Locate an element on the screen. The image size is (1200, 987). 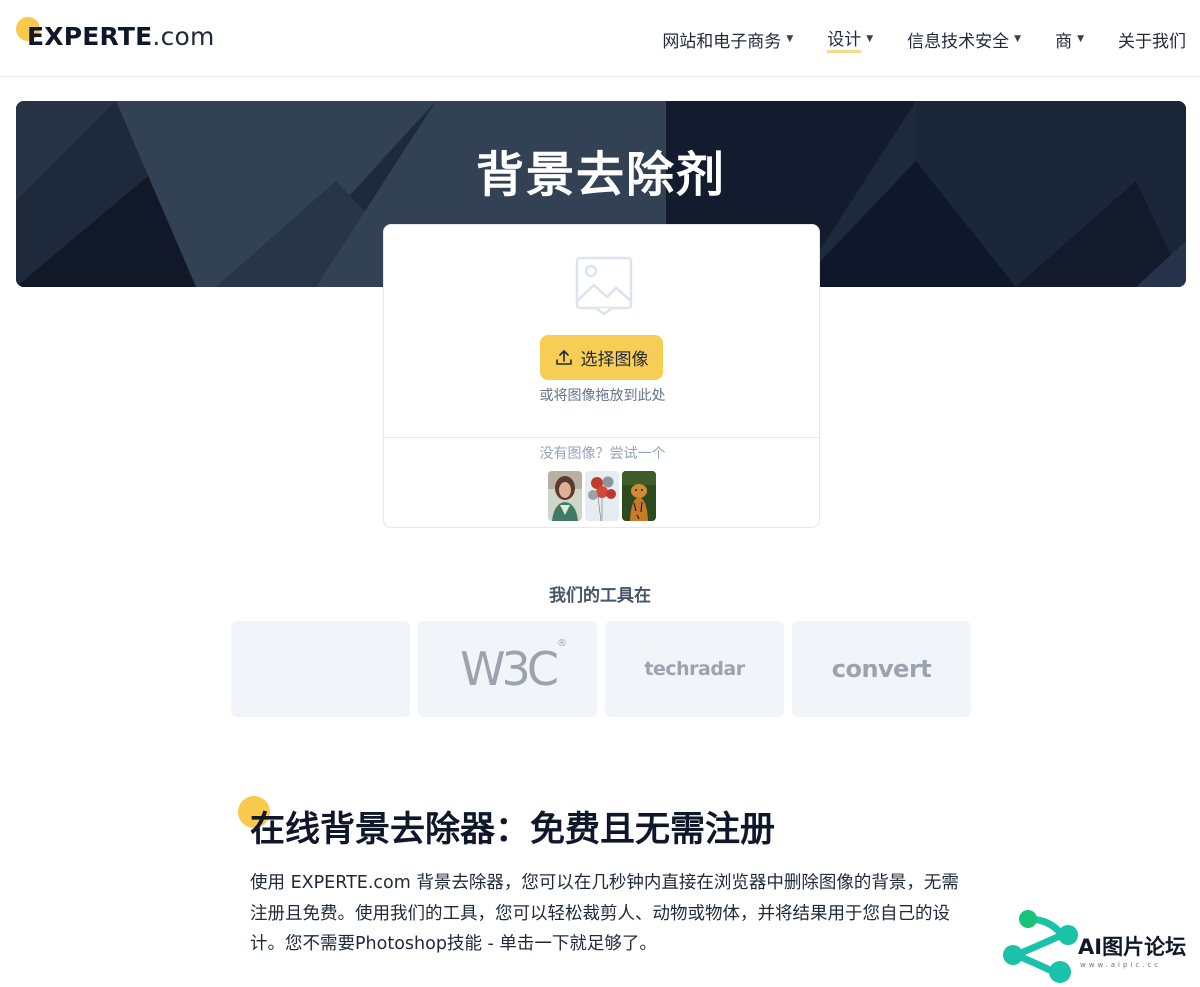
nav-item-websites-ecommerce: 网站和电子商务 ▼ is located at coordinates (727, 39).